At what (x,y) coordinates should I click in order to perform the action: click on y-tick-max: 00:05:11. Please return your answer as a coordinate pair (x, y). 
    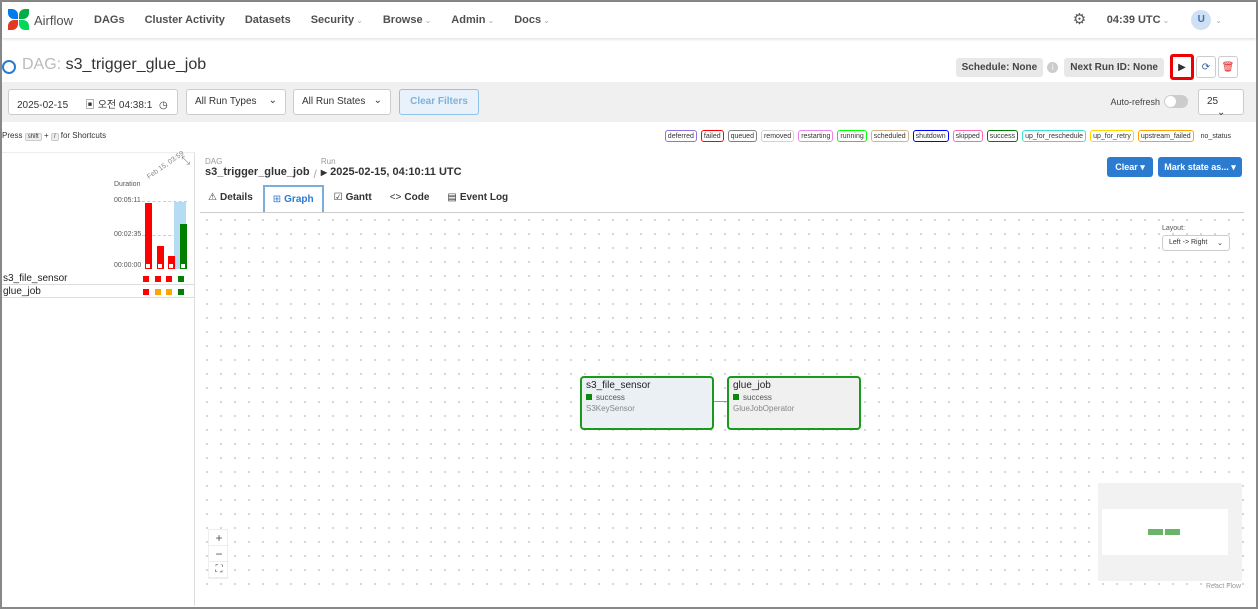
    Looking at the image, I should click on (127, 200).